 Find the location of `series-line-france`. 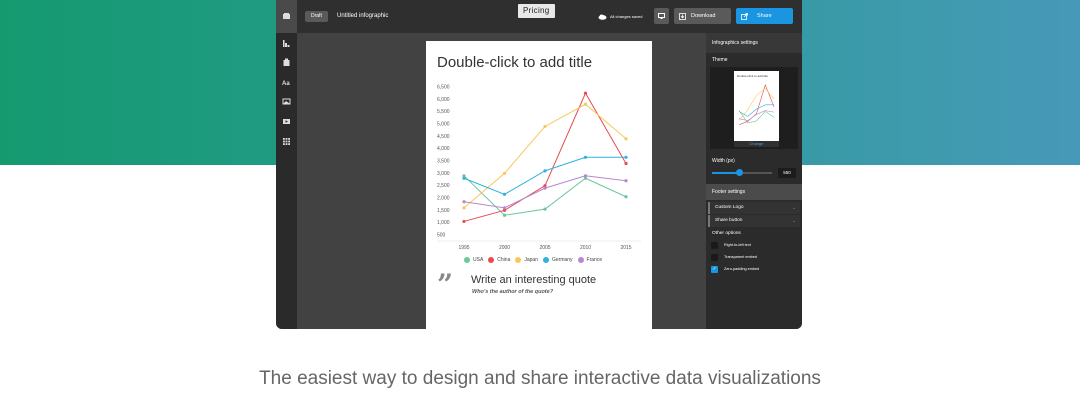

series-line-france is located at coordinates (545, 192).